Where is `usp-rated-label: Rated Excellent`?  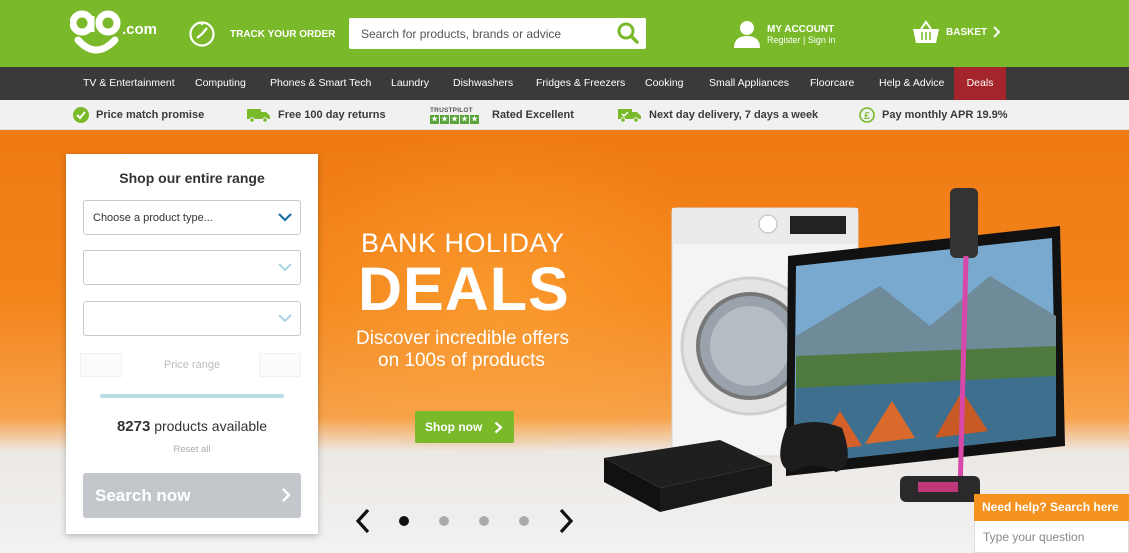 usp-rated-label: Rated Excellent is located at coordinates (533, 115).